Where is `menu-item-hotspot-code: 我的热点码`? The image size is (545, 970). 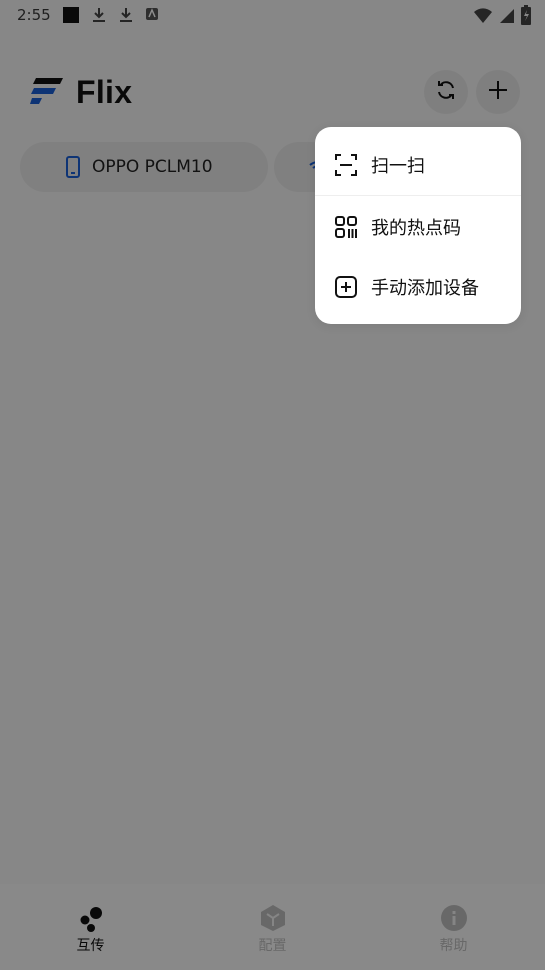
menu-item-hotspot-code: 我的热点码 is located at coordinates (418, 227).